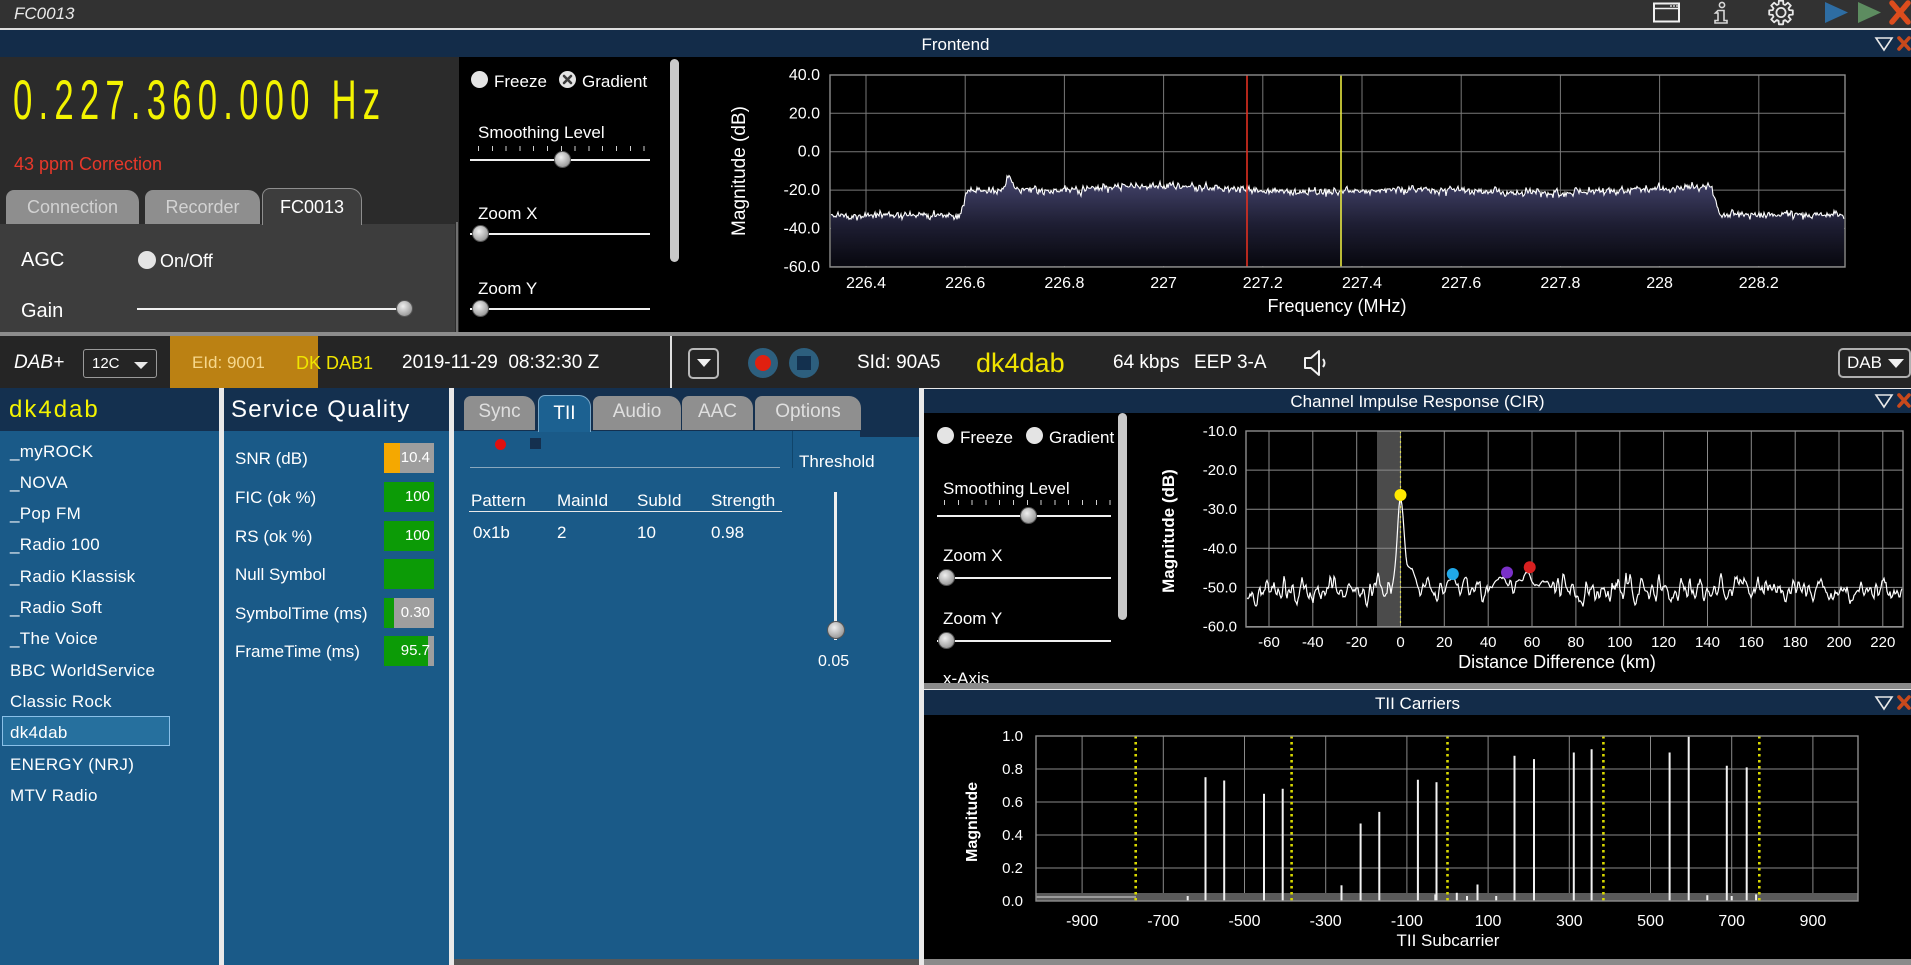  Describe the element at coordinates (804, 75) in the screenshot. I see `svg-text: 40.0` at that location.